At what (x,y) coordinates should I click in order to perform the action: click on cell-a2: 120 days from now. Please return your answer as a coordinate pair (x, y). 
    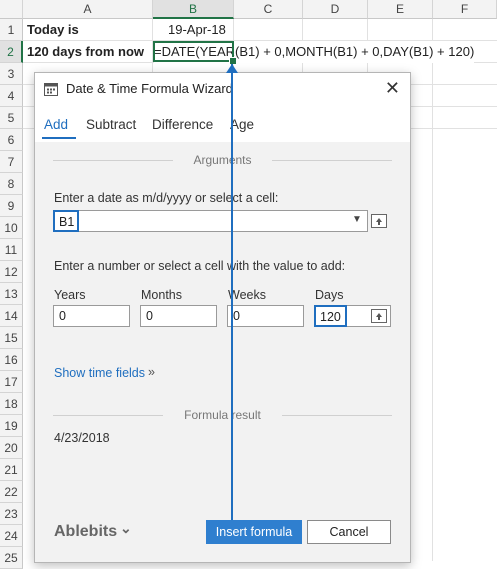
    Looking at the image, I should click on (85, 52).